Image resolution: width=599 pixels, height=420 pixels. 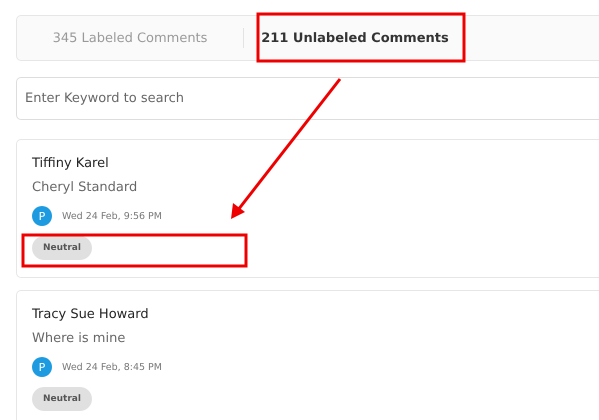 I want to click on comment-time: Wed 24 Feb, 9:56 PM, so click(x=112, y=216).